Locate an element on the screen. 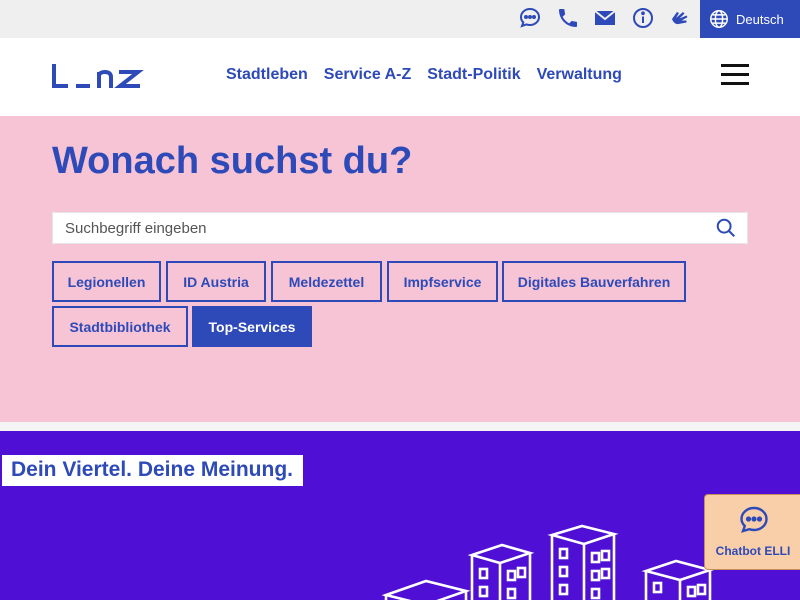 The width and height of the screenshot is (800, 600). chatbot-button: Chatbot ELLI is located at coordinates (752, 532).